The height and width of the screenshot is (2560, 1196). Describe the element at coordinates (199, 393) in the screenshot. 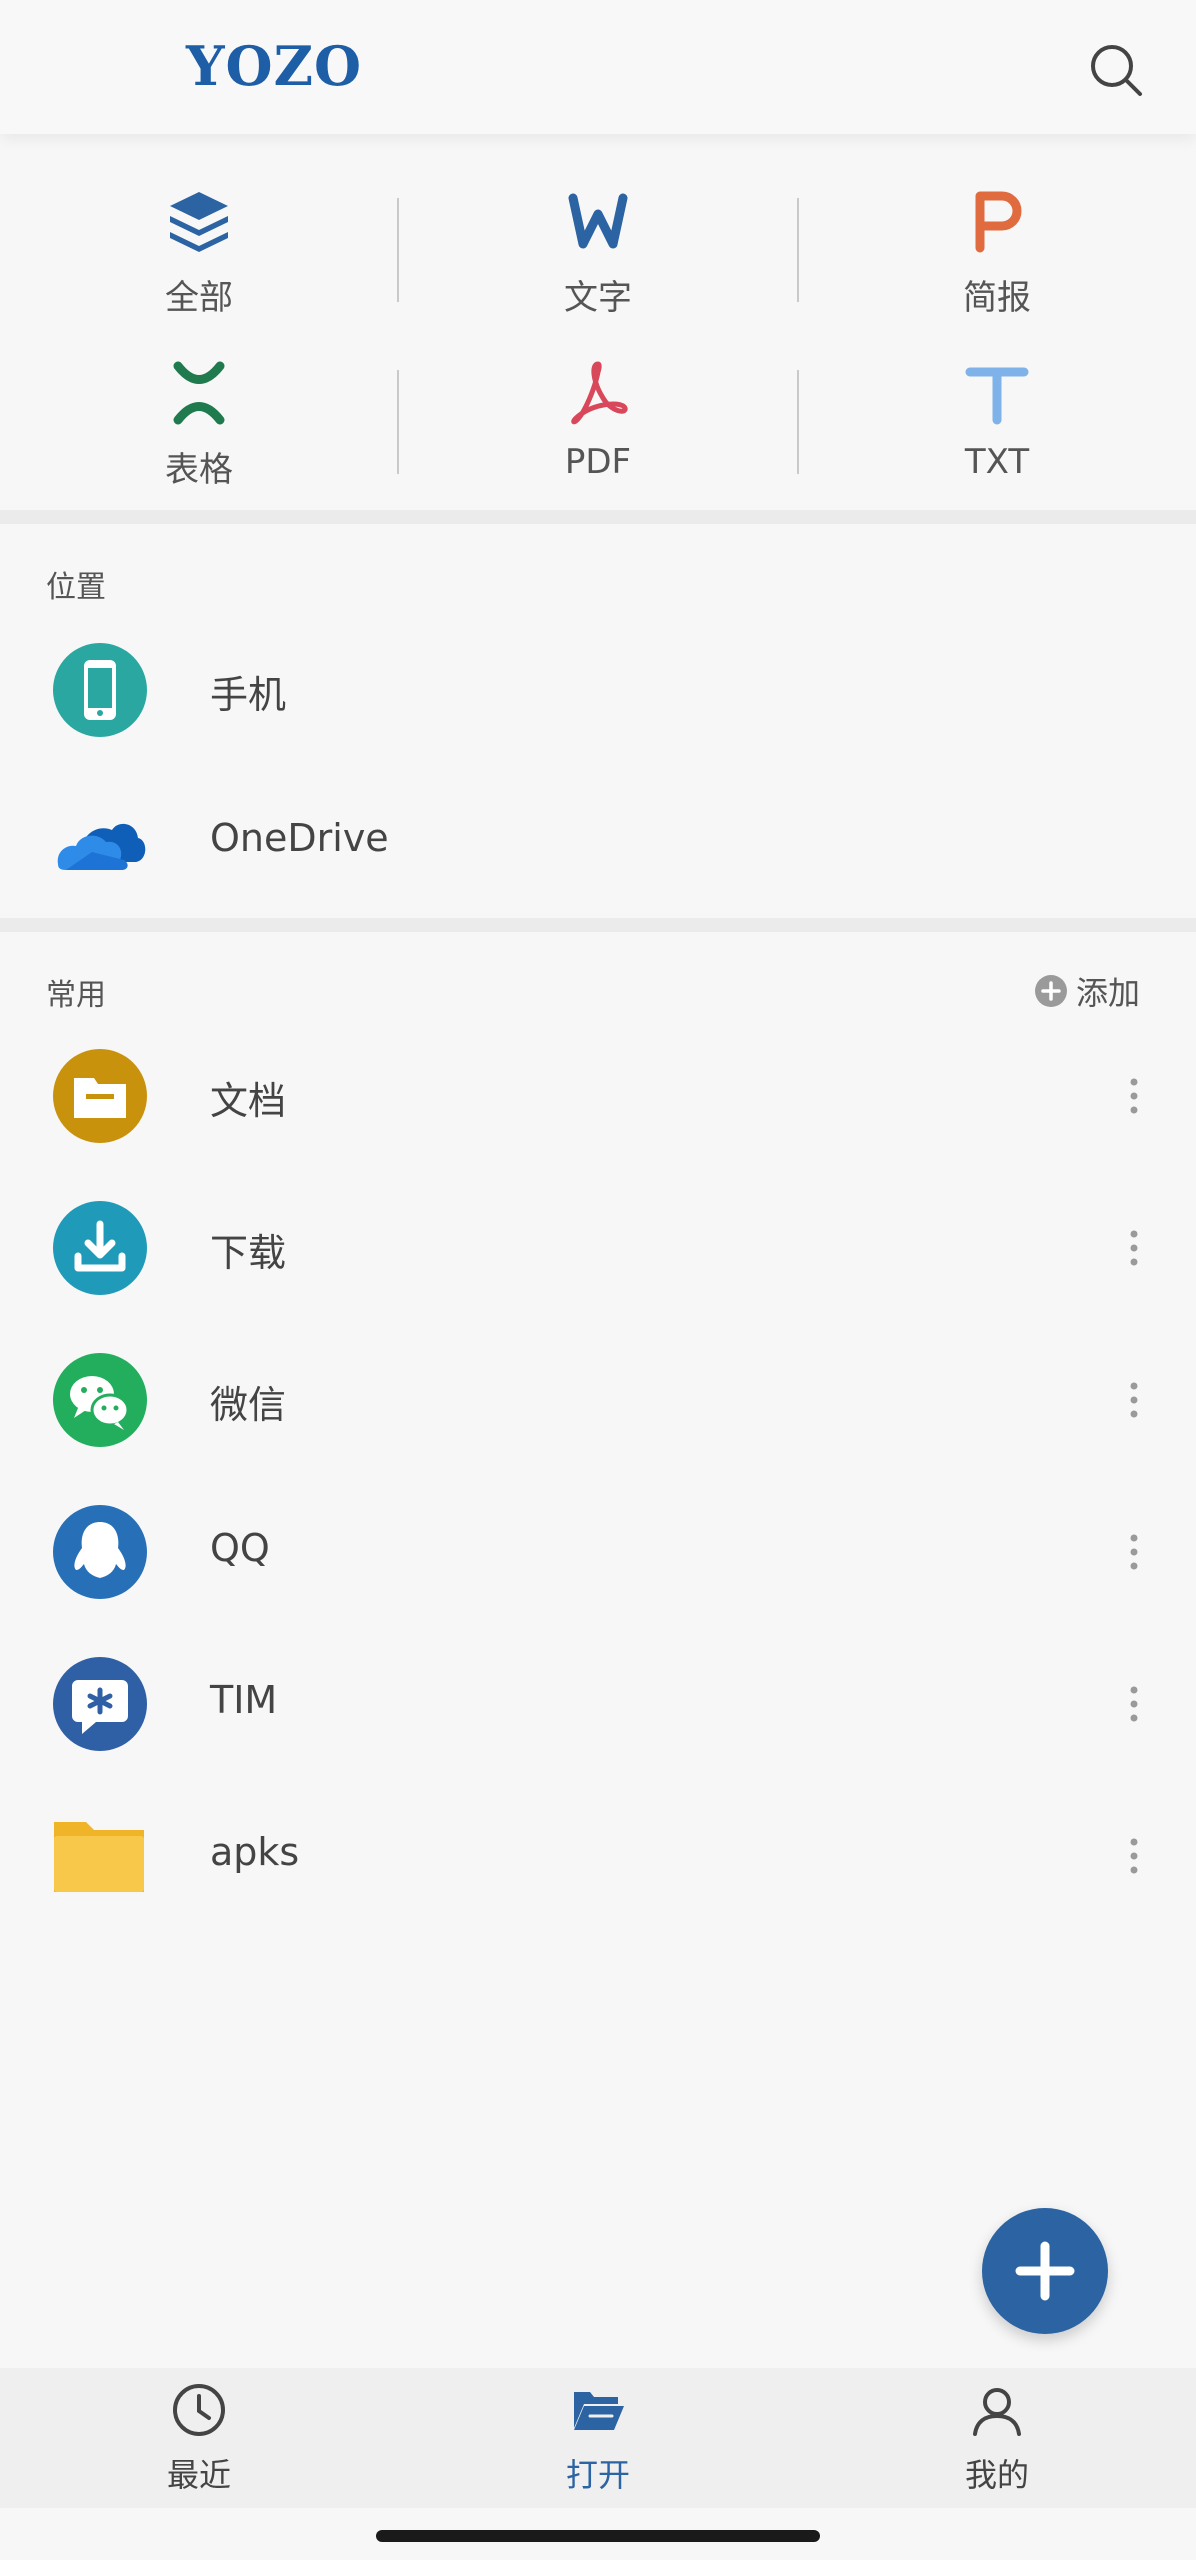

I see `spreadsheet-icon` at that location.